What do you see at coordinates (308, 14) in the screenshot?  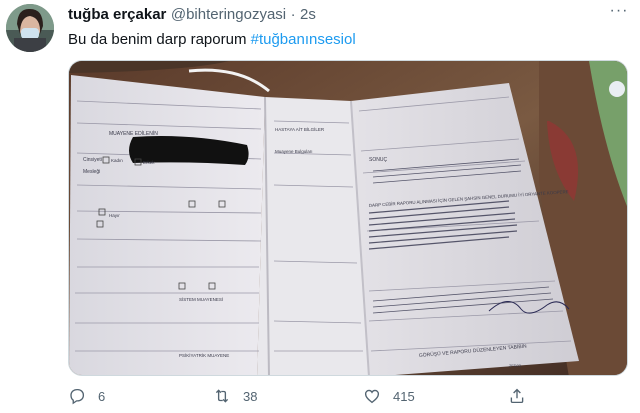 I see `tweet-time: 2s` at bounding box center [308, 14].